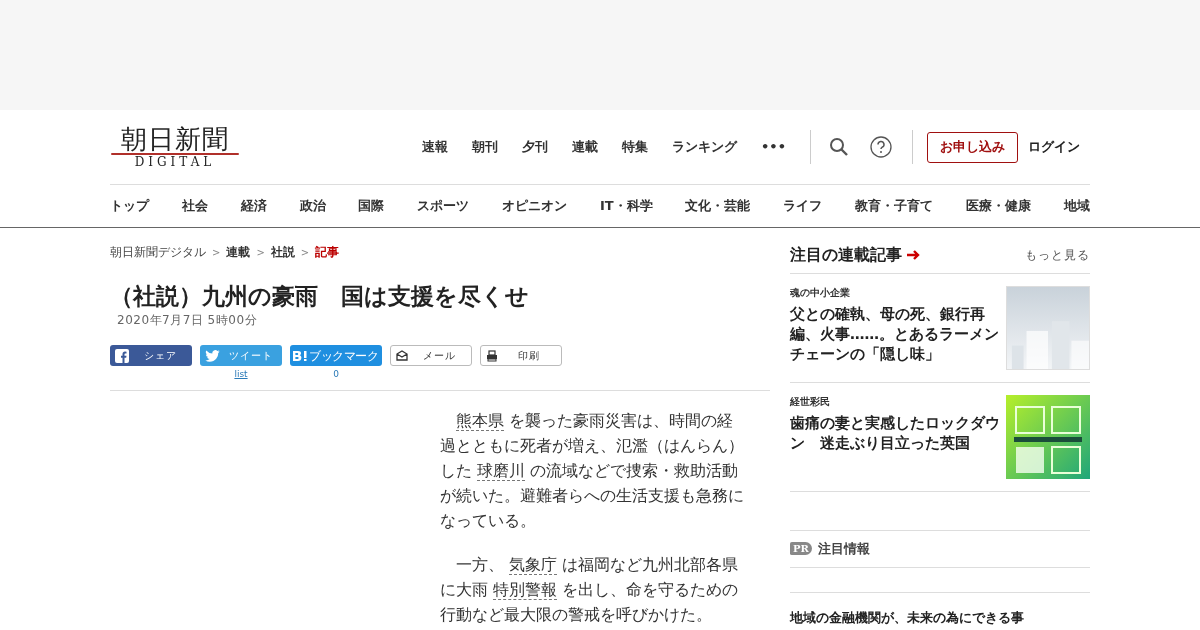 The height and width of the screenshot is (630, 1200). What do you see at coordinates (972, 147) in the screenshot?
I see `subscribe-button: お申し込み` at bounding box center [972, 147].